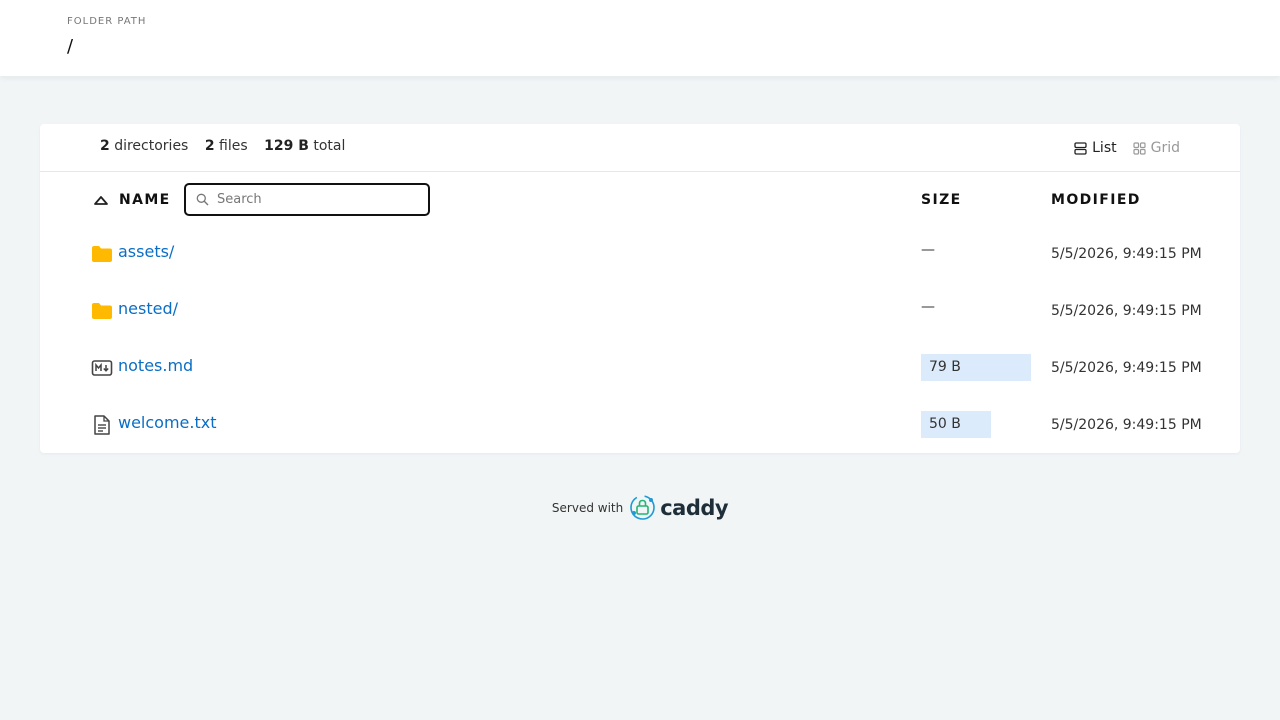 Image resolution: width=1280 pixels, height=720 pixels. I want to click on header: FOLDER PATH /, so click(640, 38).